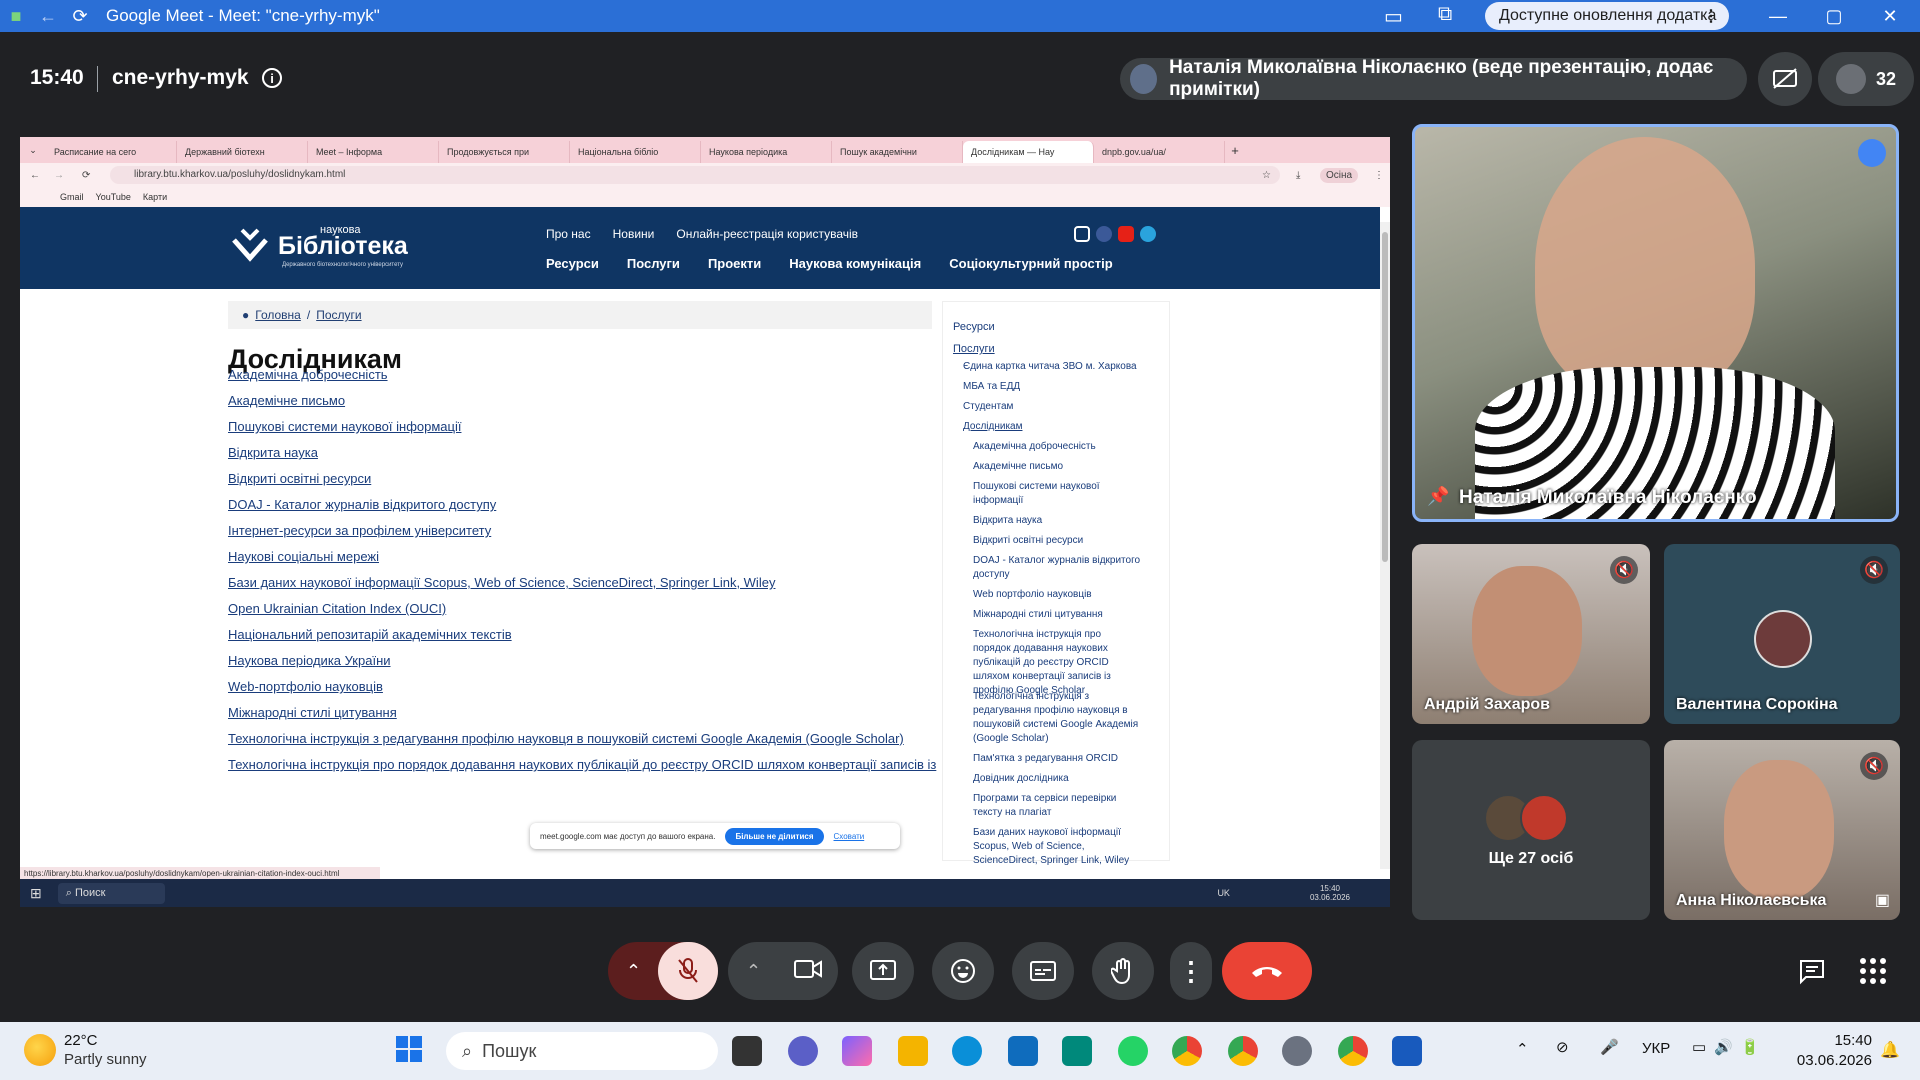 The height and width of the screenshot is (1080, 1920). Describe the element at coordinates (338, 315) in the screenshot. I see `breadcrumb-services: Послуги` at that location.